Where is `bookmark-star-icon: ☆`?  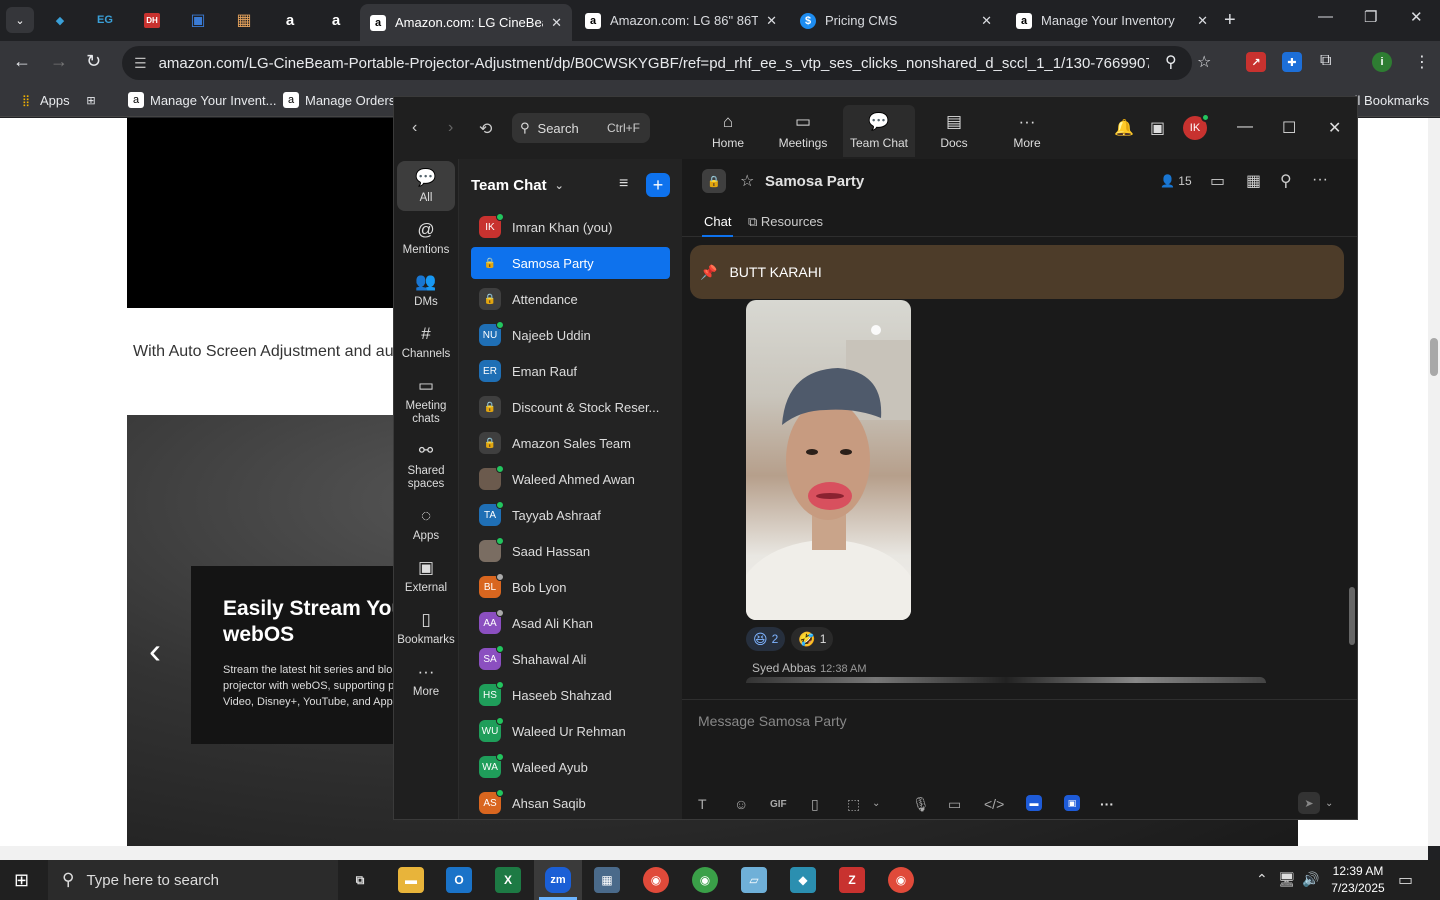
bookmark-star-icon: ☆ is located at coordinates (1204, 62).